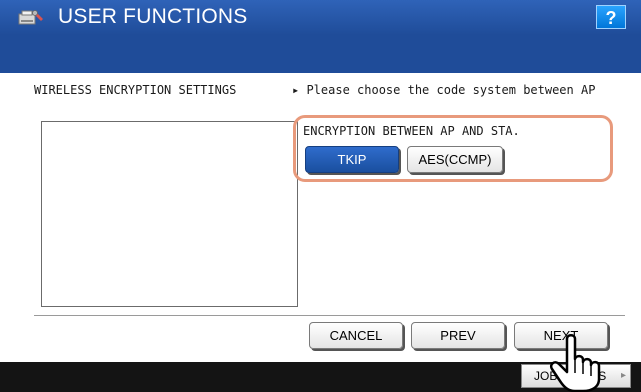 The height and width of the screenshot is (392, 641). I want to click on page-title: USER FUNCTIONS, so click(153, 16).